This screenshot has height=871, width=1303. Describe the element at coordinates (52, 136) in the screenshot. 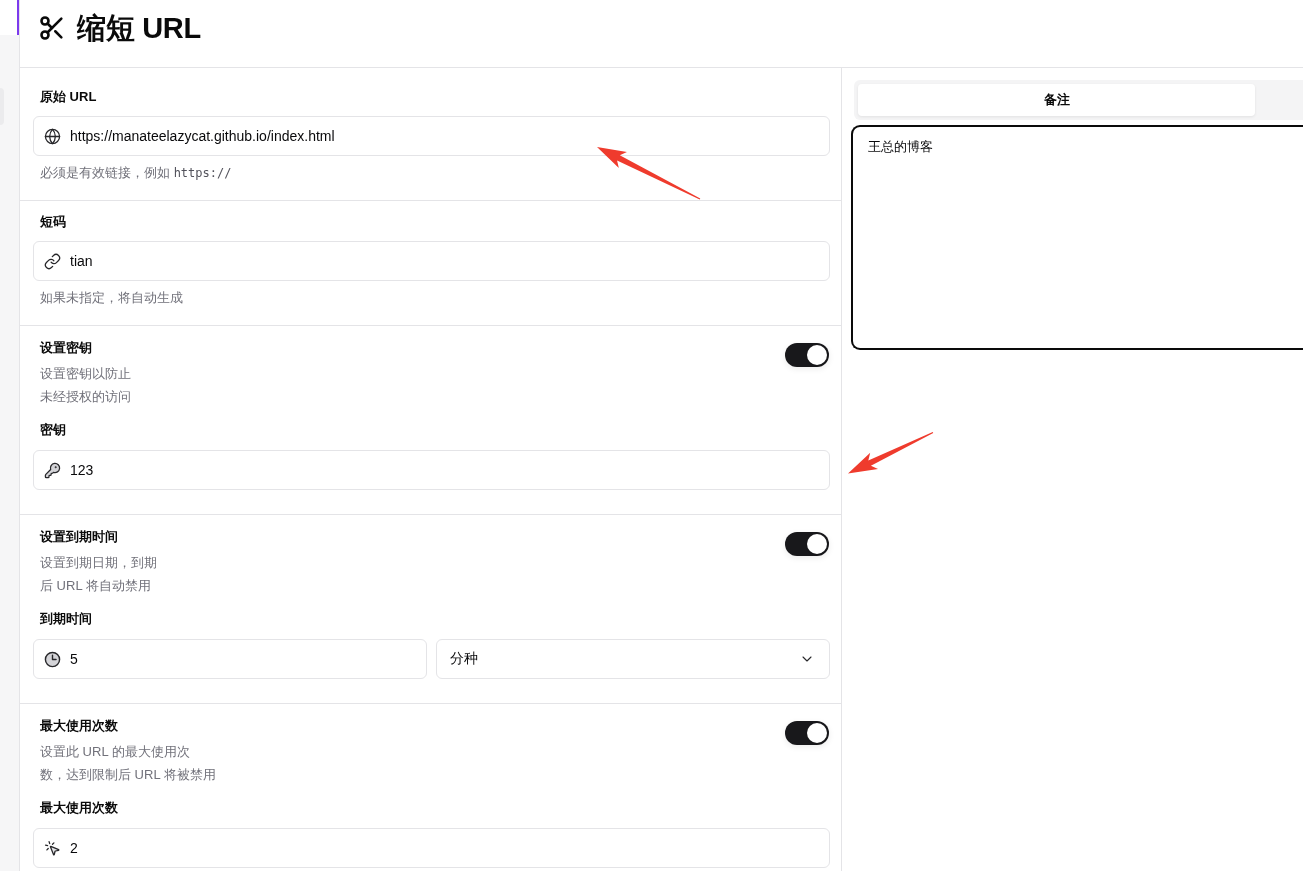

I see `globe-icon` at that location.